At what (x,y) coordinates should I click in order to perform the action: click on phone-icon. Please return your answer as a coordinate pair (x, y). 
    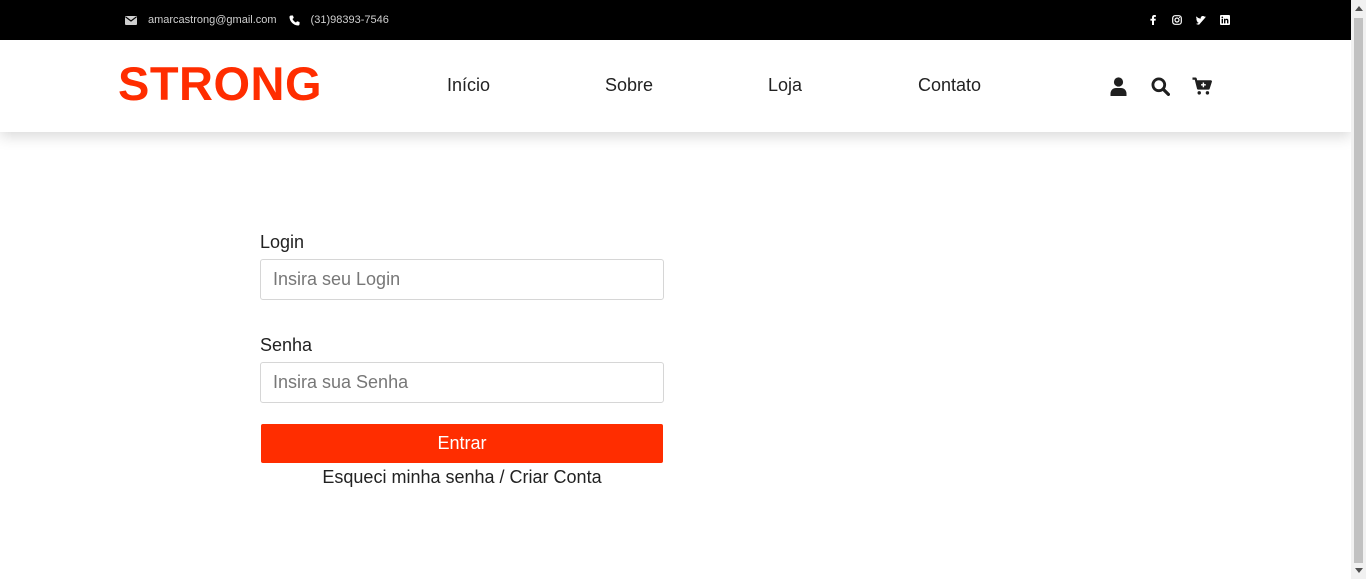
    Looking at the image, I should click on (294, 20).